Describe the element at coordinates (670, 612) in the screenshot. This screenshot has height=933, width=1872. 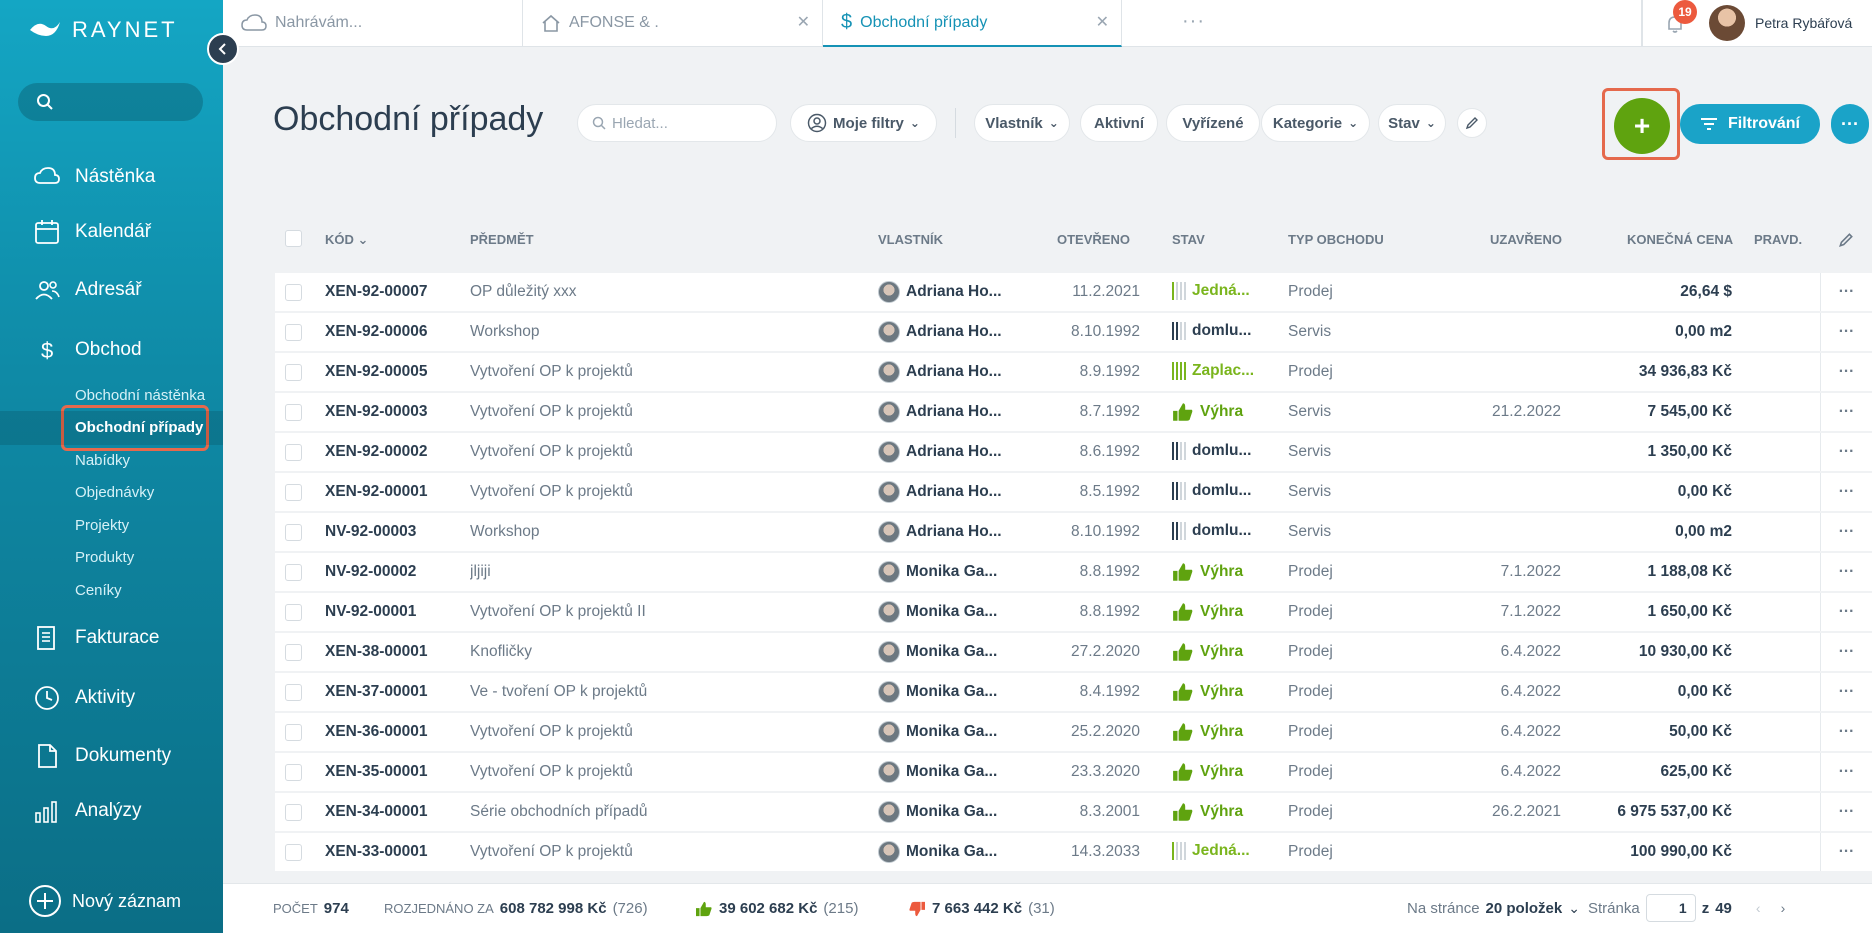
I see `row-subject: Vytvoření OP k projektů II` at that location.